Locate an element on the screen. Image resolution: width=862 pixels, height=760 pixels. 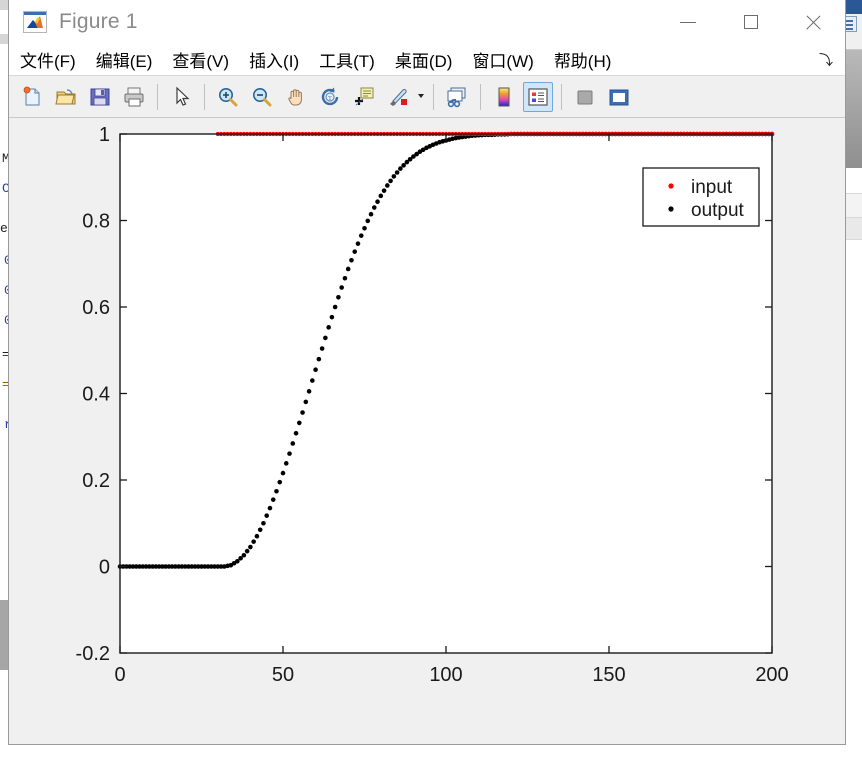
legend: inputoutput is located at coordinates (701, 197).